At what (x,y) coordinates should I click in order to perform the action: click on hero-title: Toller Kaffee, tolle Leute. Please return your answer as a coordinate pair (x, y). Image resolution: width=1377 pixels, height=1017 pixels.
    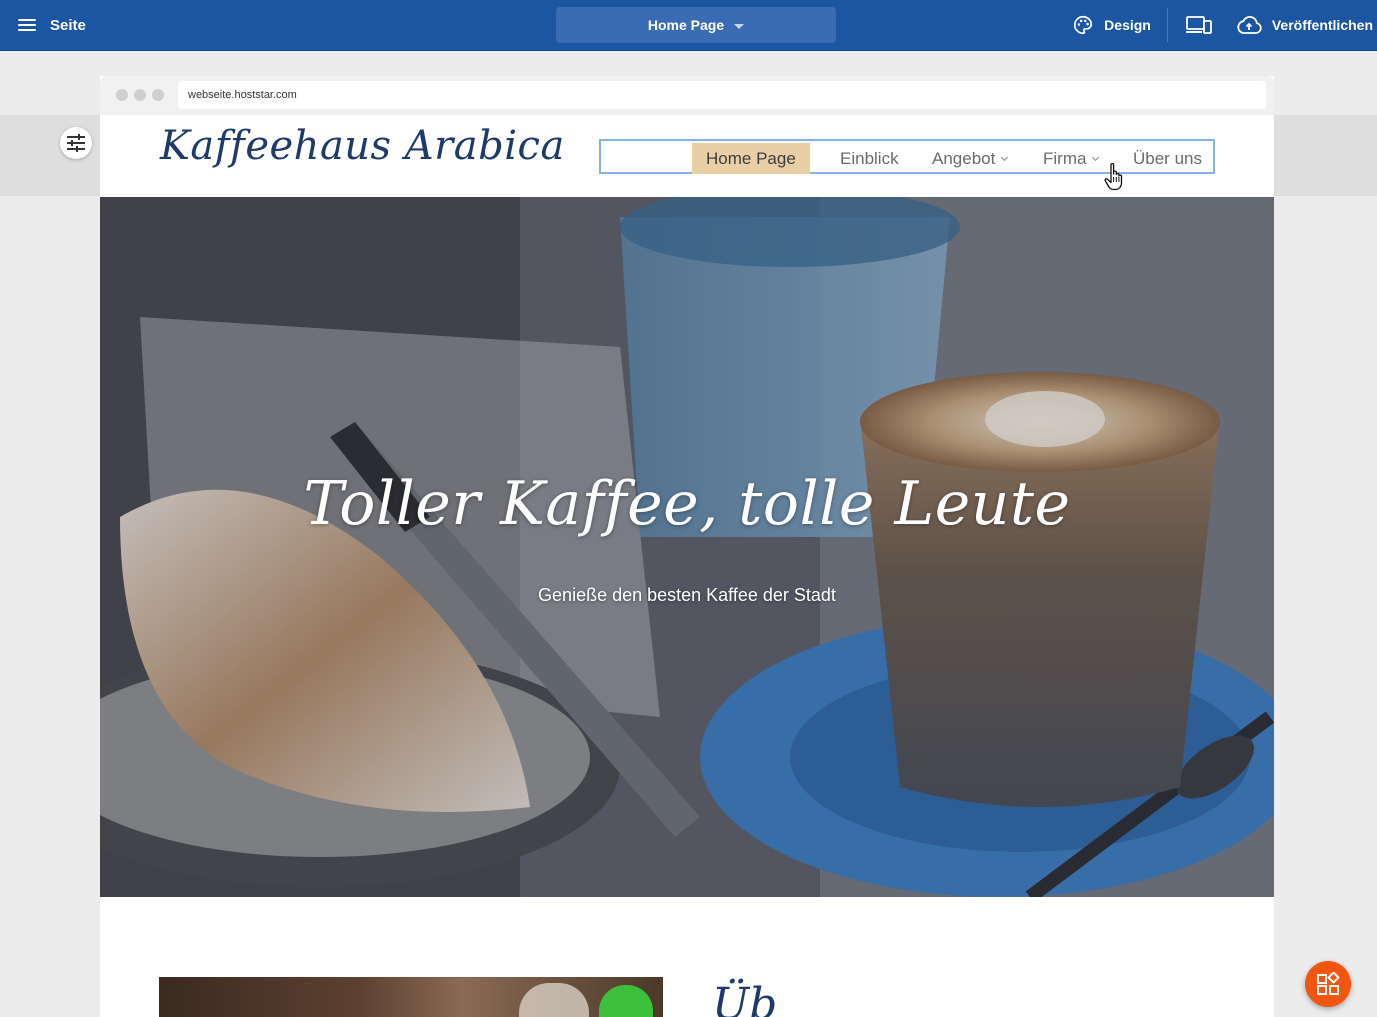
    Looking at the image, I should click on (687, 504).